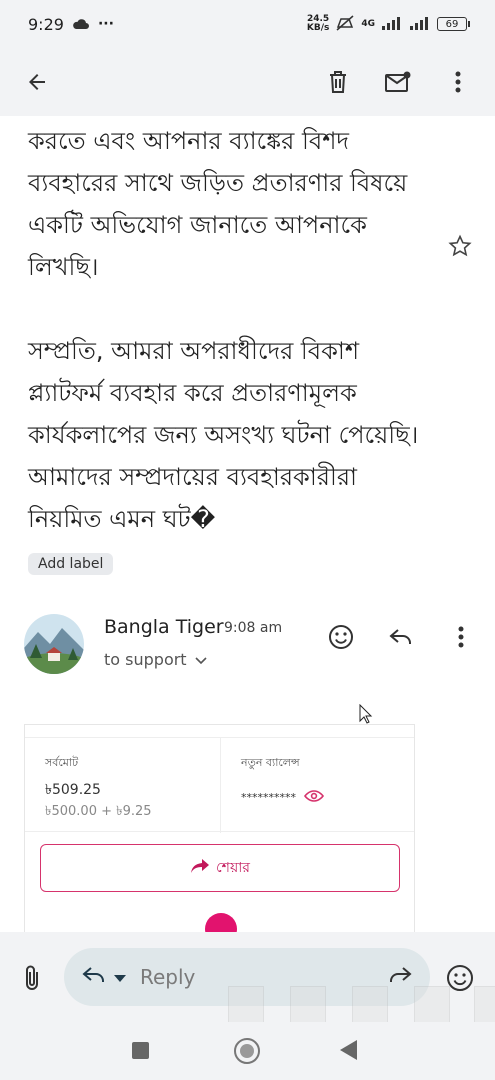  I want to click on chevron-down-icon, so click(201, 659).